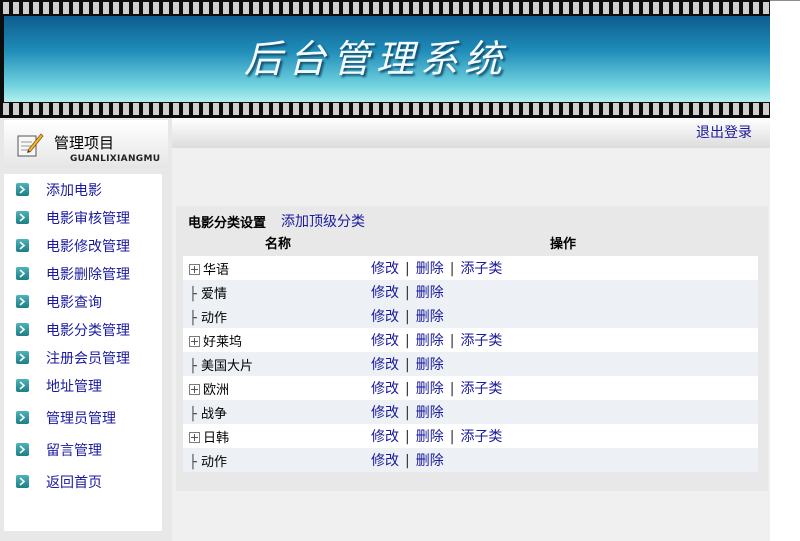  I want to click on menu-item-label: 电影修改管理, so click(88, 247).